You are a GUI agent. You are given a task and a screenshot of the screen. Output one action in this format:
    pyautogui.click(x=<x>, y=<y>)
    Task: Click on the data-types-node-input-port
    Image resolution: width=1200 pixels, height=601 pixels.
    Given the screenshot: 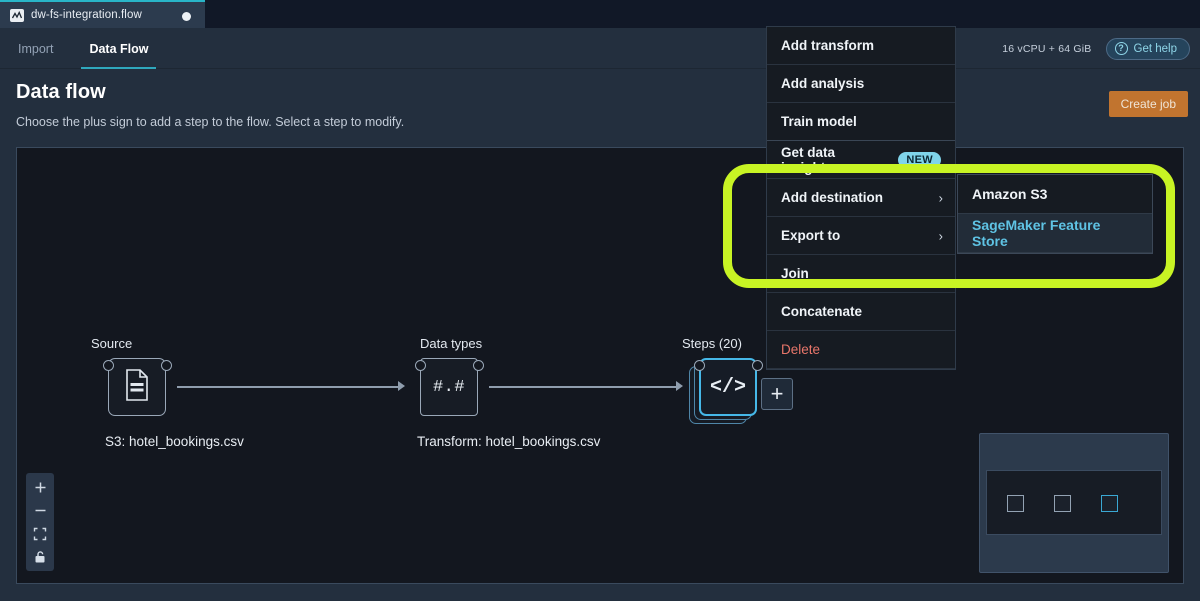 What is the action you would take?
    pyautogui.click(x=420, y=365)
    